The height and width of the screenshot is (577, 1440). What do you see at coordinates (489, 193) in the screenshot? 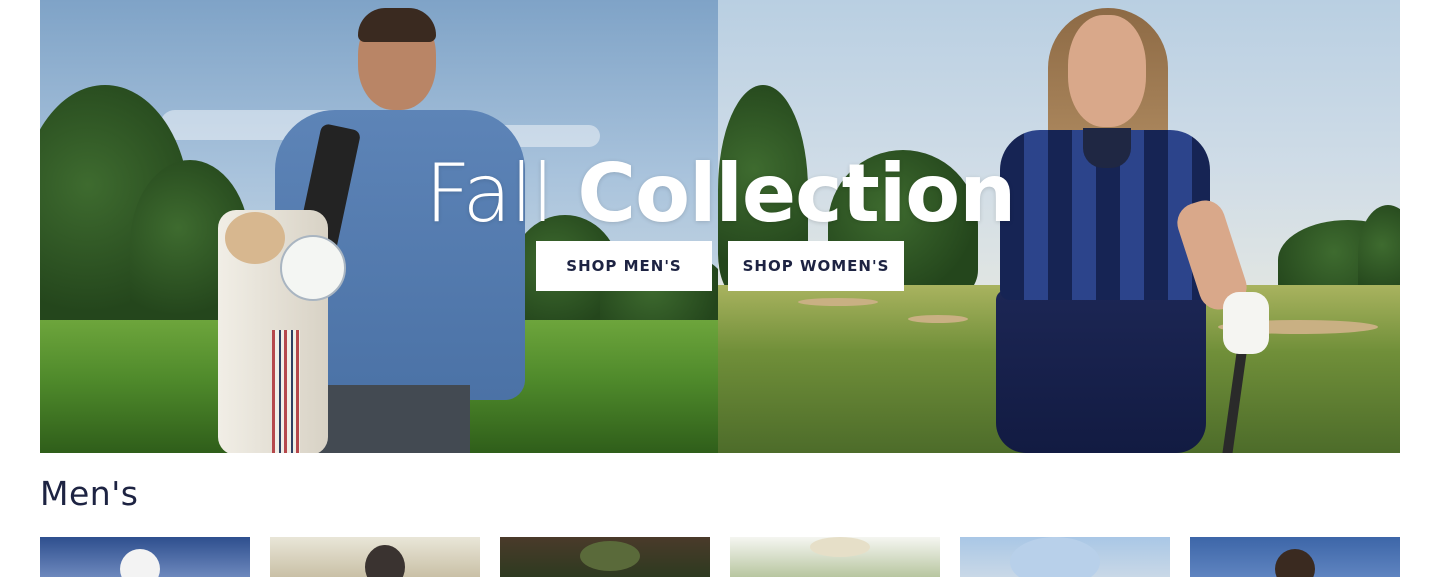
I see `hero-title-light: Fall` at bounding box center [489, 193].